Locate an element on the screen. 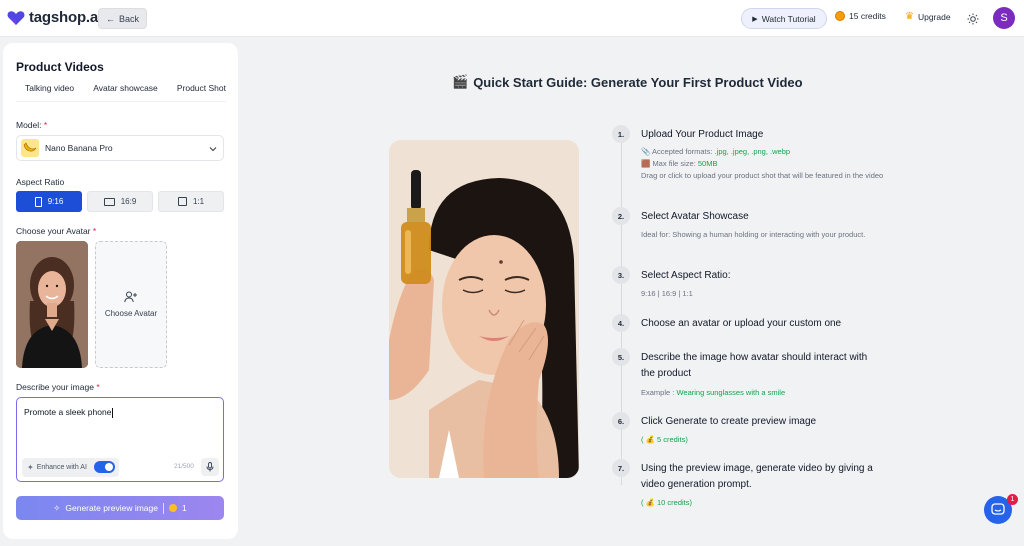  step-number: 7. is located at coordinates (621, 468).